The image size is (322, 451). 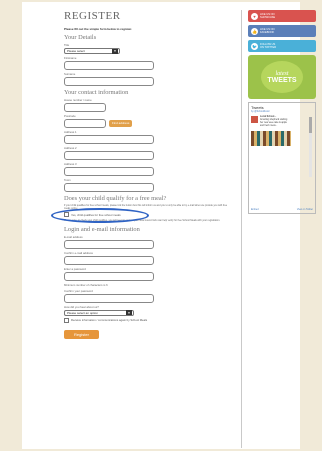 What do you see at coordinates (121, 123) in the screenshot?
I see `find-address-button: Find address` at bounding box center [121, 123].